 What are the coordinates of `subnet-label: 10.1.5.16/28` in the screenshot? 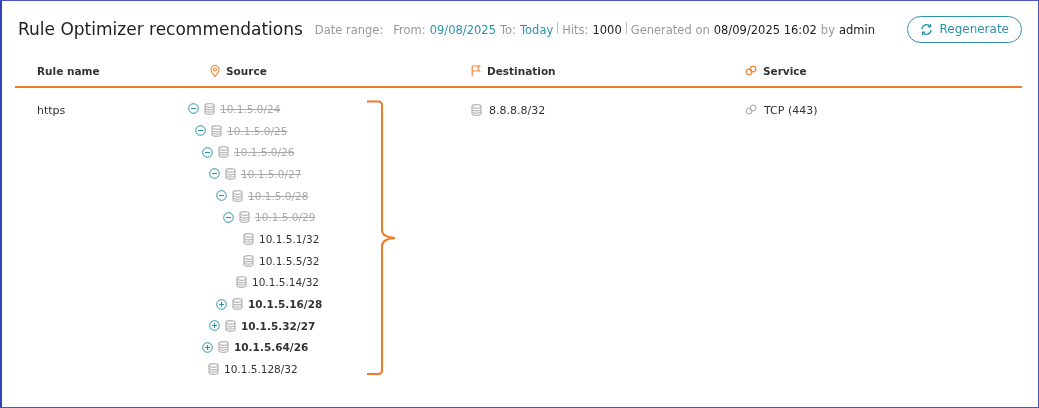 It's located at (285, 304).